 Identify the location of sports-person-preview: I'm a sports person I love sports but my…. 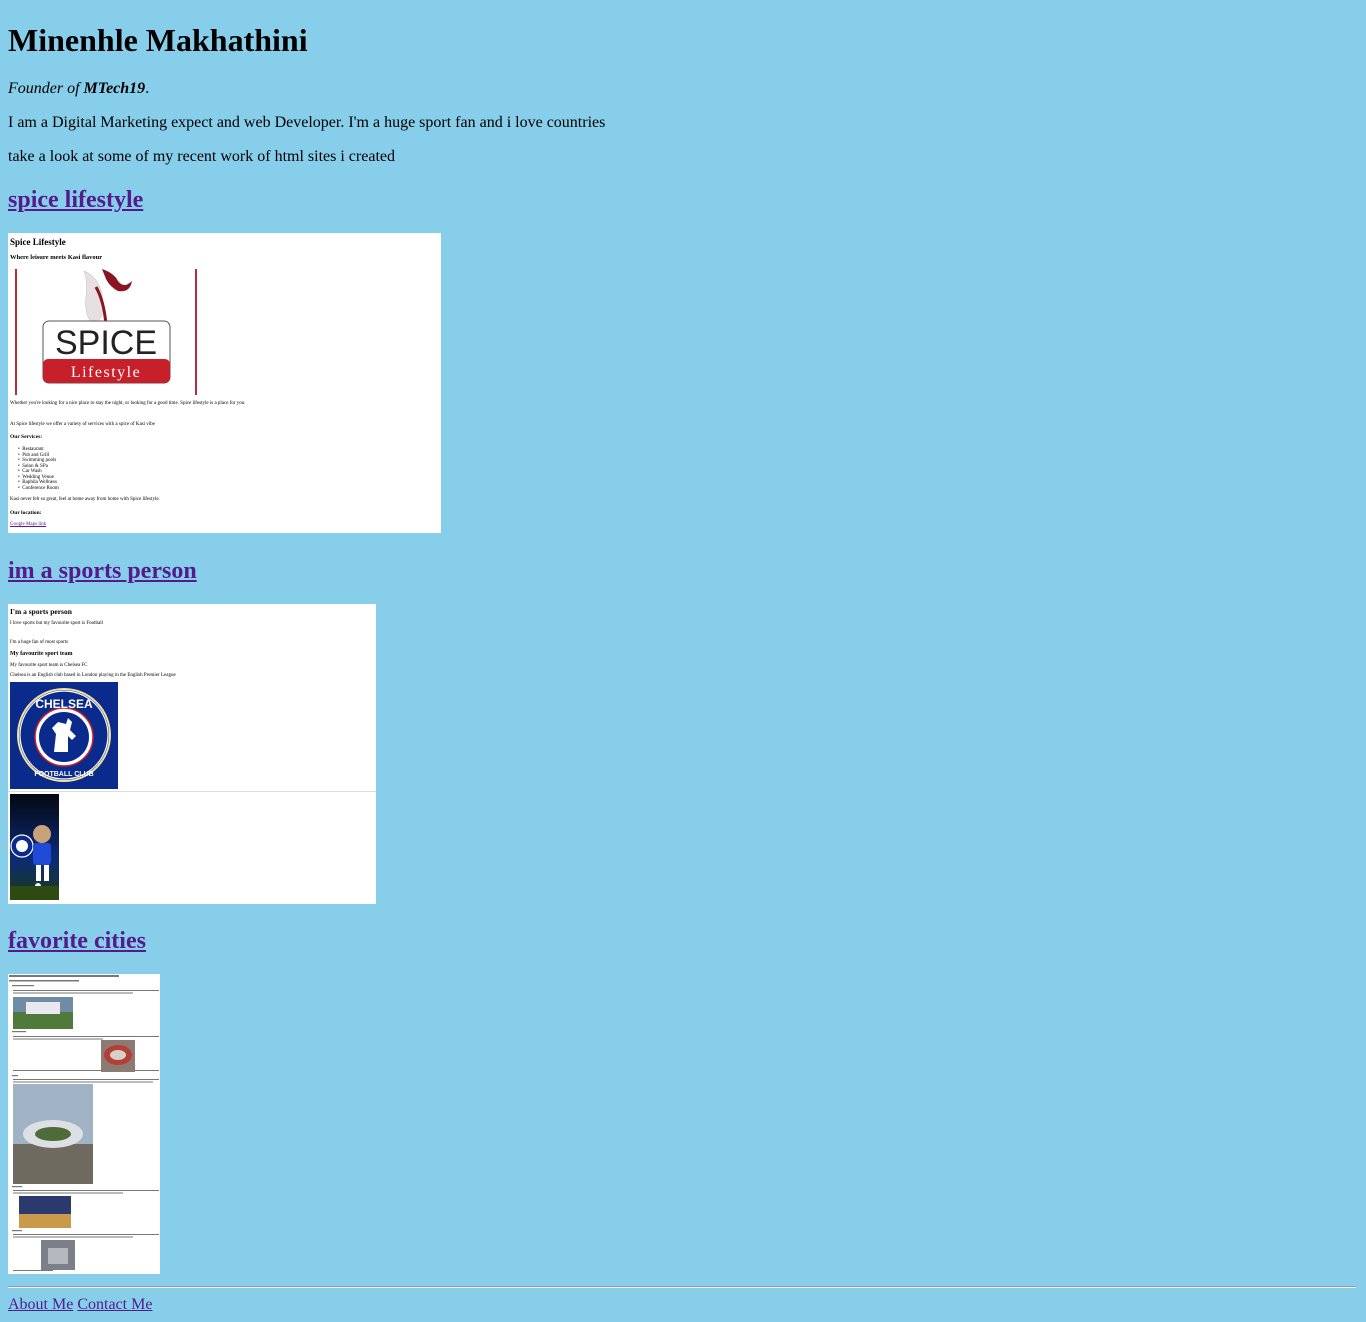
(192, 754).